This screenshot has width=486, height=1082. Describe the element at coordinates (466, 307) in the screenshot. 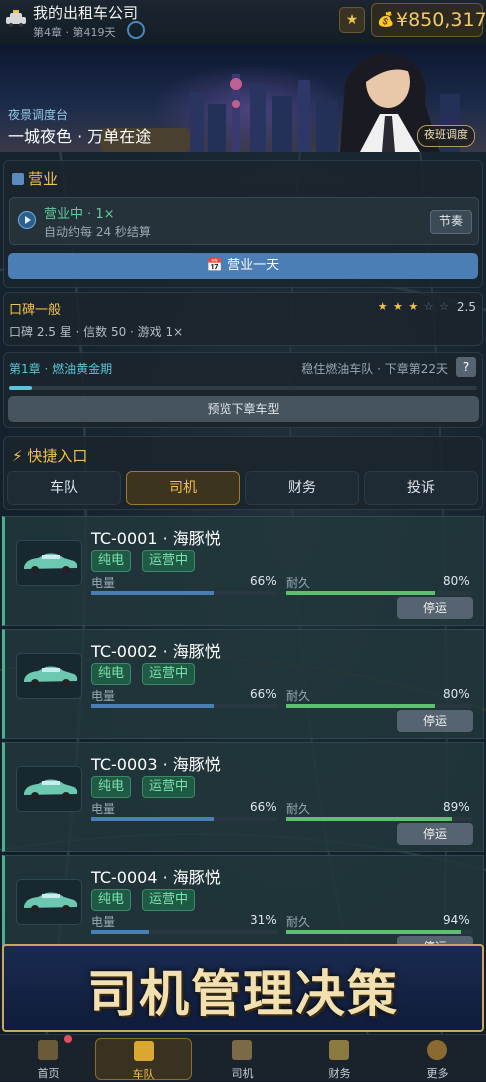

I see `reputation-score: 2.5` at that location.